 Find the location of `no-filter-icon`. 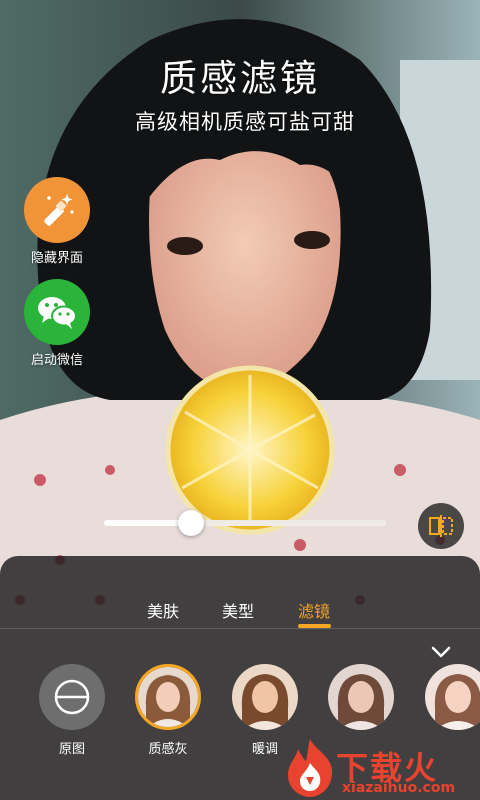

no-filter-icon is located at coordinates (72, 697).